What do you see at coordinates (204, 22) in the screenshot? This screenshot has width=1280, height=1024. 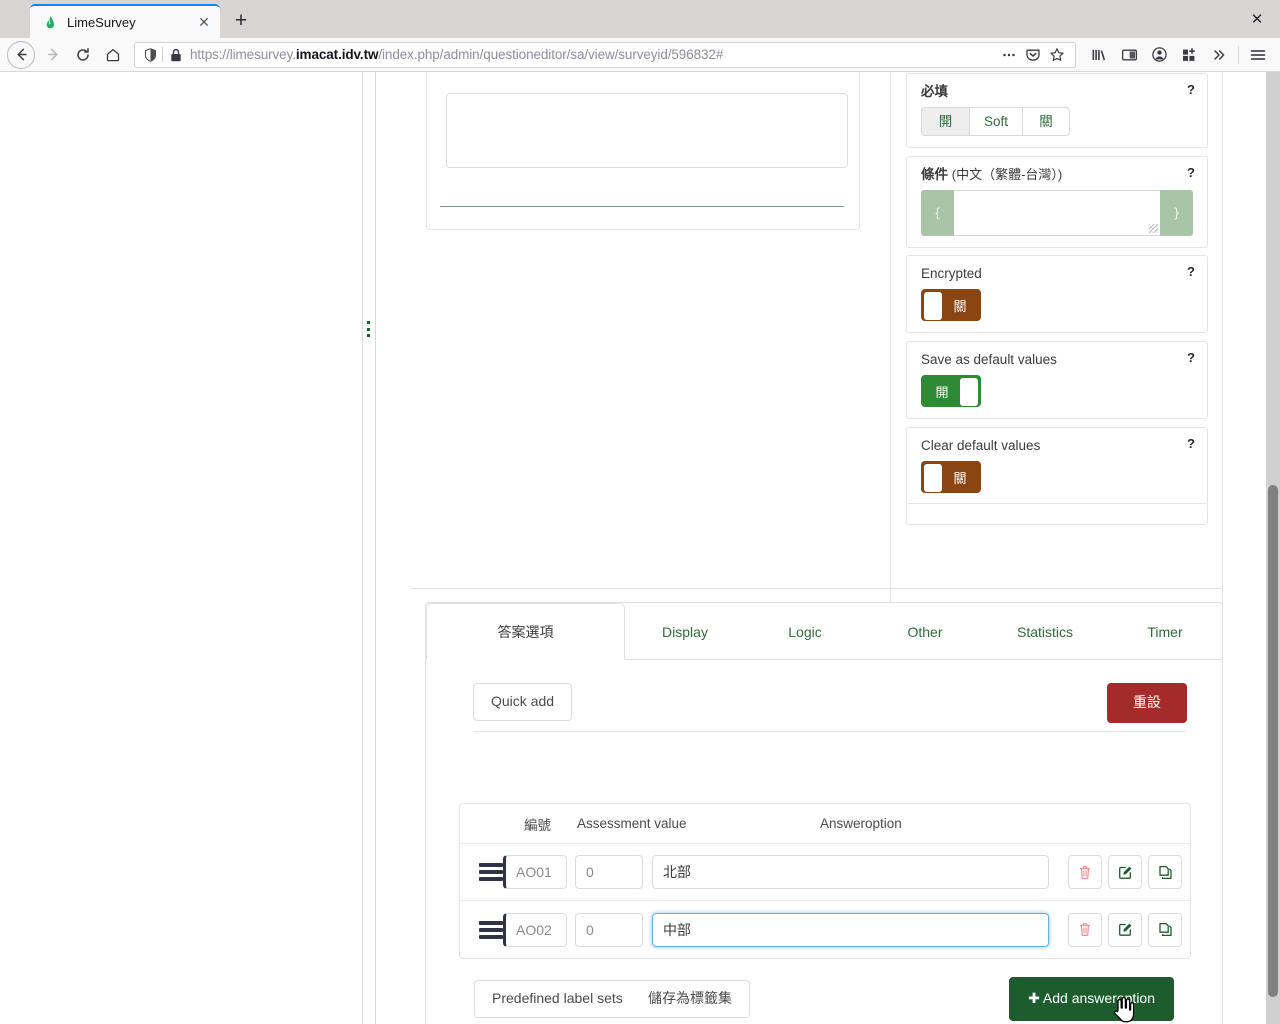 I see `close-icon: ✕` at bounding box center [204, 22].